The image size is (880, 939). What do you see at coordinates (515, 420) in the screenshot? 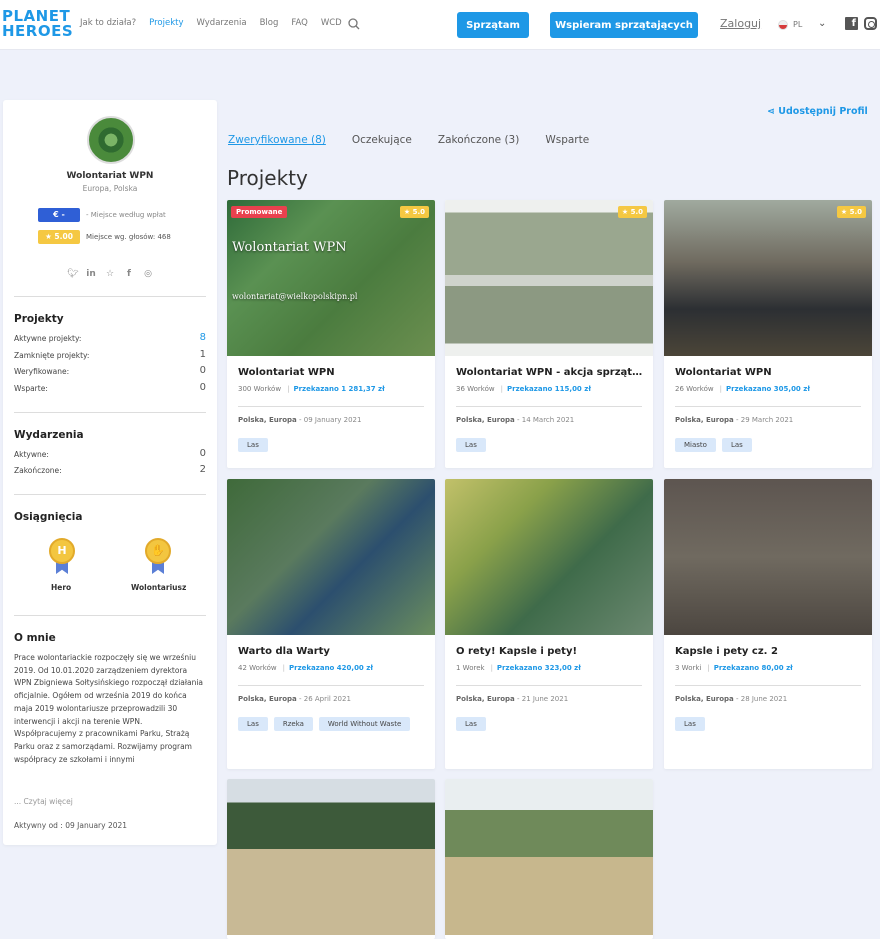
I see `project-location: Polska, Europa - 14 March 2021` at bounding box center [515, 420].